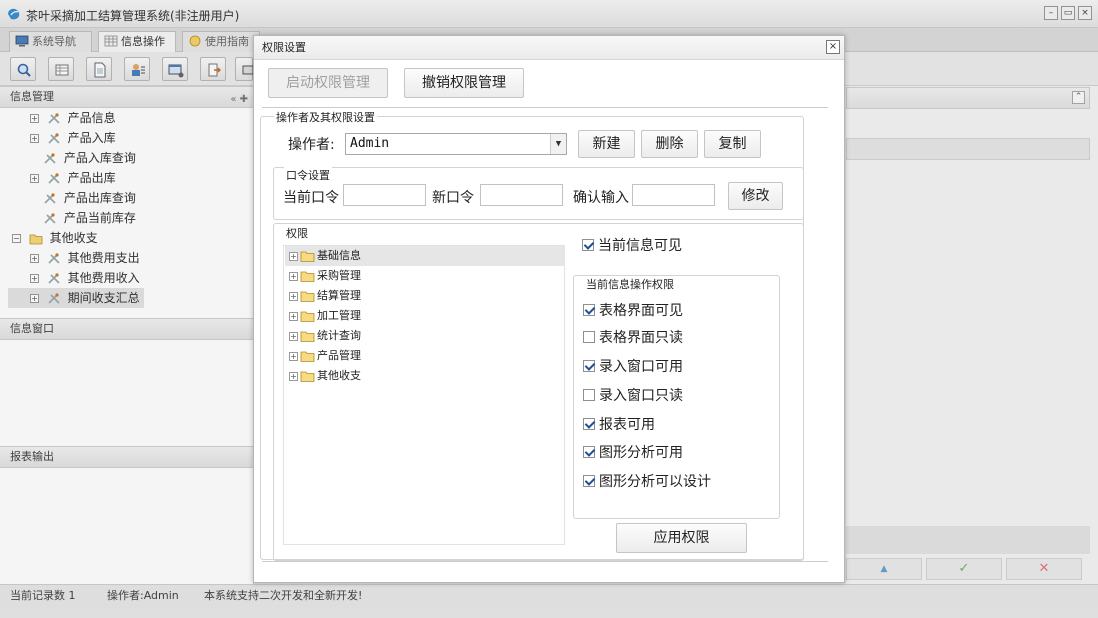 The width and height of the screenshot is (1098, 618). What do you see at coordinates (641, 367) in the screenshot?
I see `op-label: 录入窗口可用` at bounding box center [641, 367].